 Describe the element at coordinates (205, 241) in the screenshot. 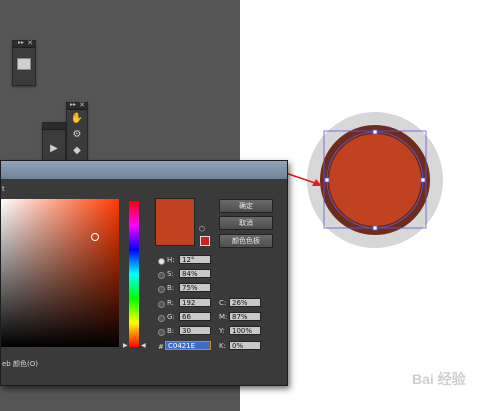

I see `web-safe-swatch` at that location.